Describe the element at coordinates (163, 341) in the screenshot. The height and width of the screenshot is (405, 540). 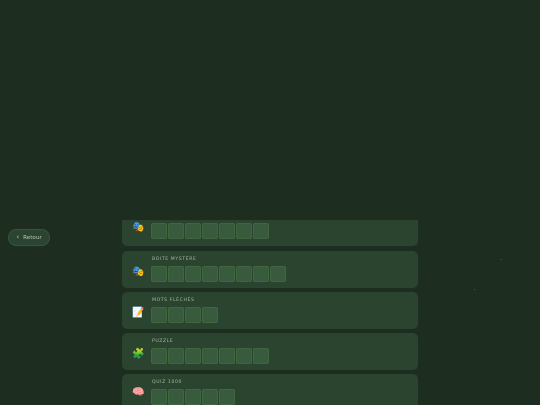
I see `game-card-title: PUZZLE` at that location.